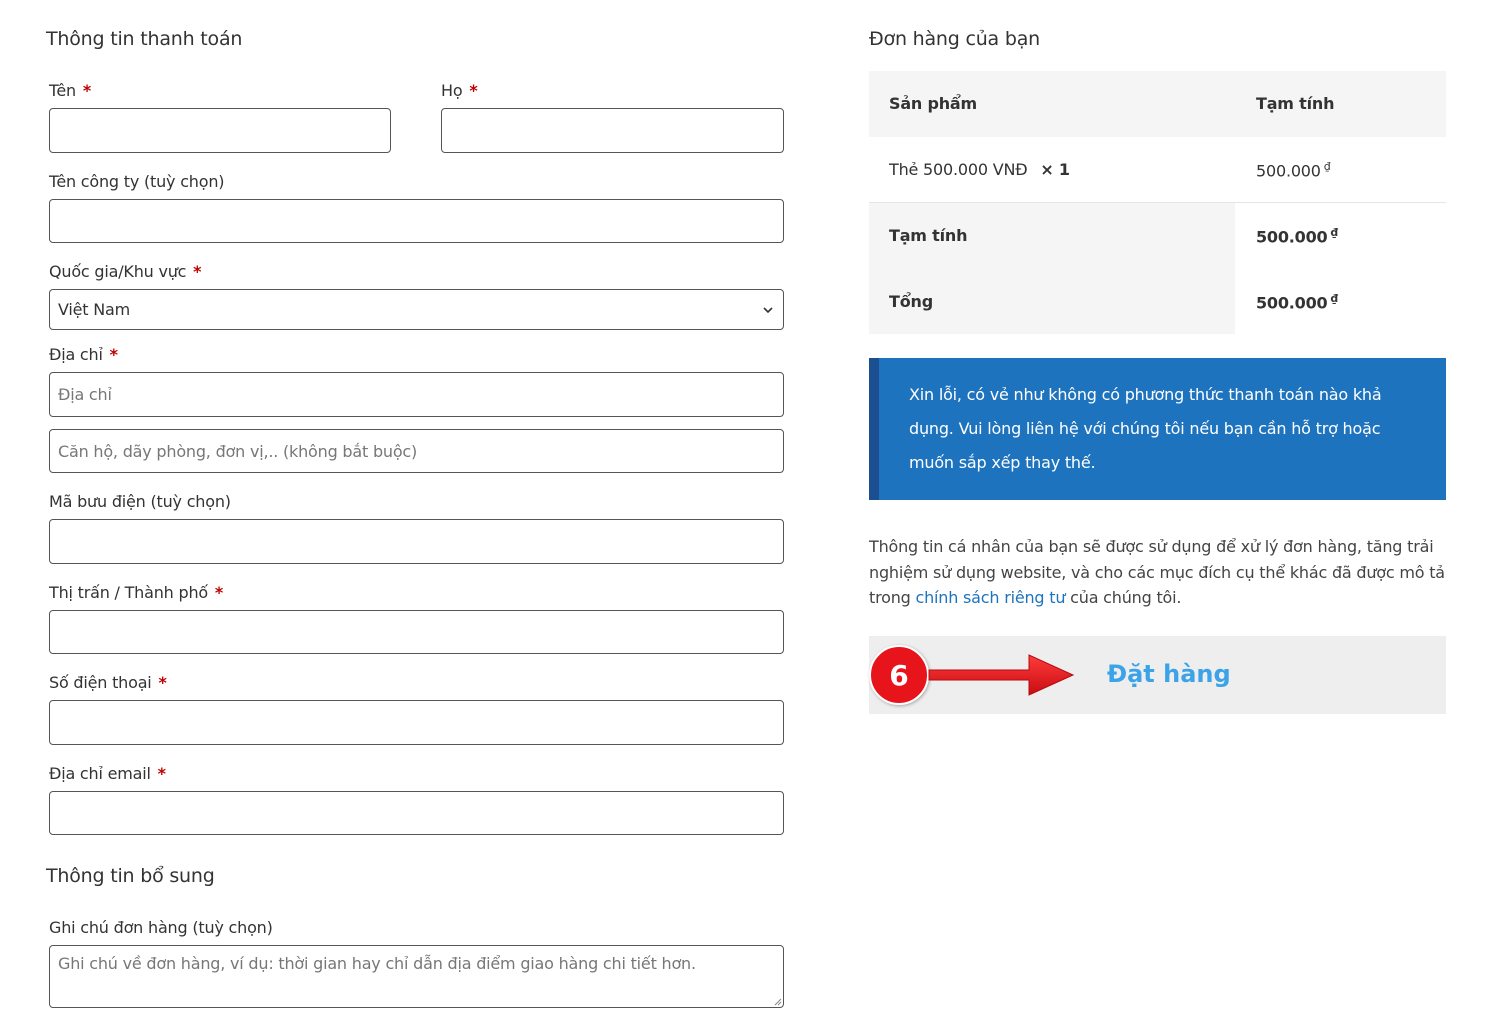 This screenshot has height=1036, width=1492. I want to click on last-name-input, so click(612, 130).